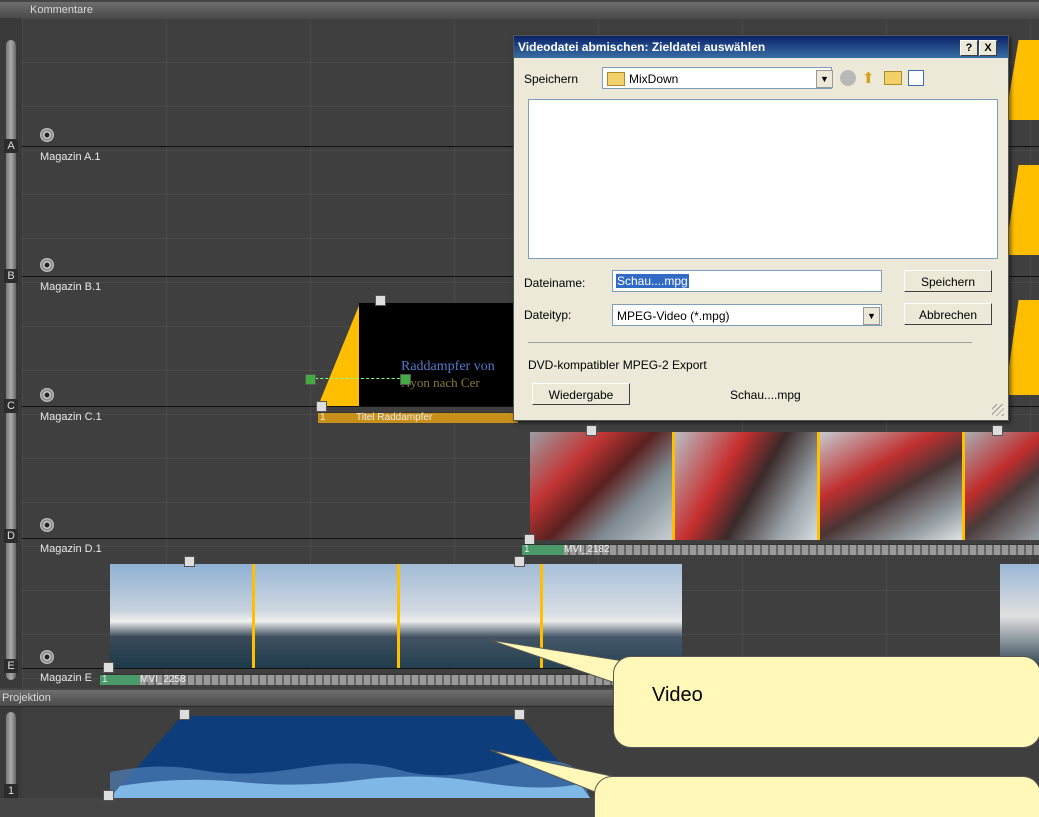  What do you see at coordinates (47, 657) in the screenshot?
I see `track-e-settings-icon` at bounding box center [47, 657].